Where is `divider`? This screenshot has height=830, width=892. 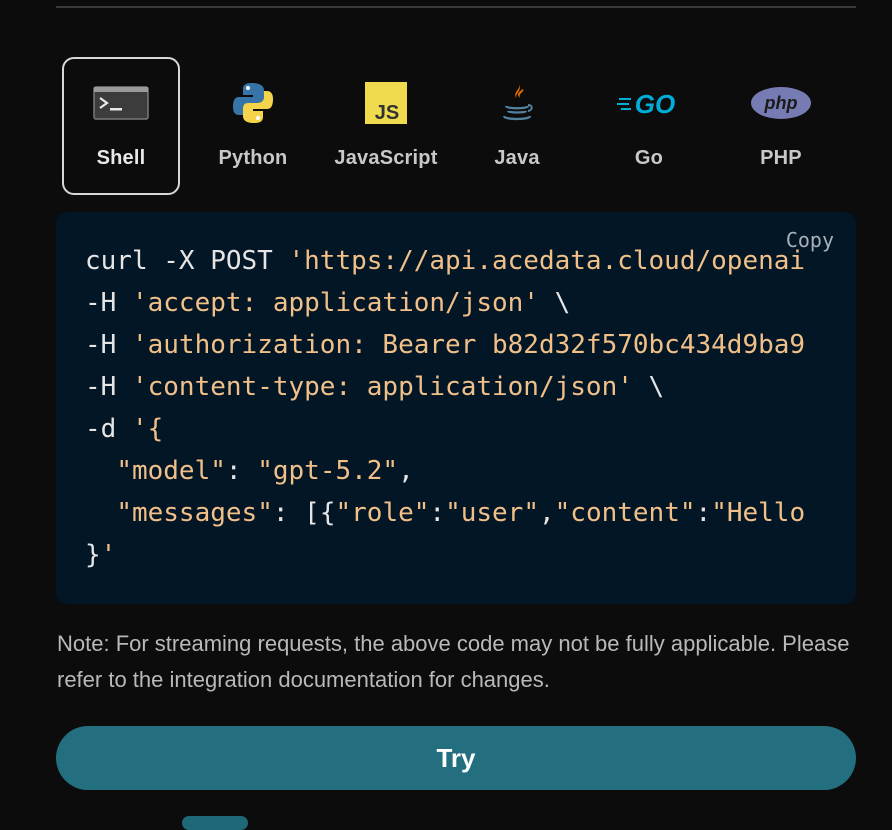 divider is located at coordinates (456, 7).